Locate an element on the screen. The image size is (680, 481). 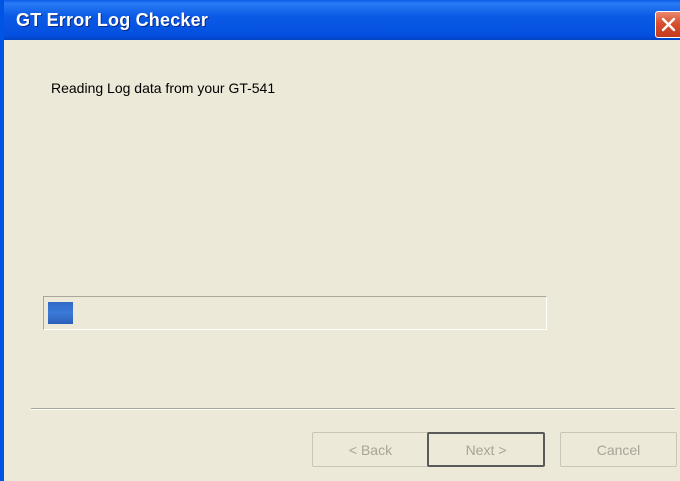
back-button-label: < Back is located at coordinates (370, 449).